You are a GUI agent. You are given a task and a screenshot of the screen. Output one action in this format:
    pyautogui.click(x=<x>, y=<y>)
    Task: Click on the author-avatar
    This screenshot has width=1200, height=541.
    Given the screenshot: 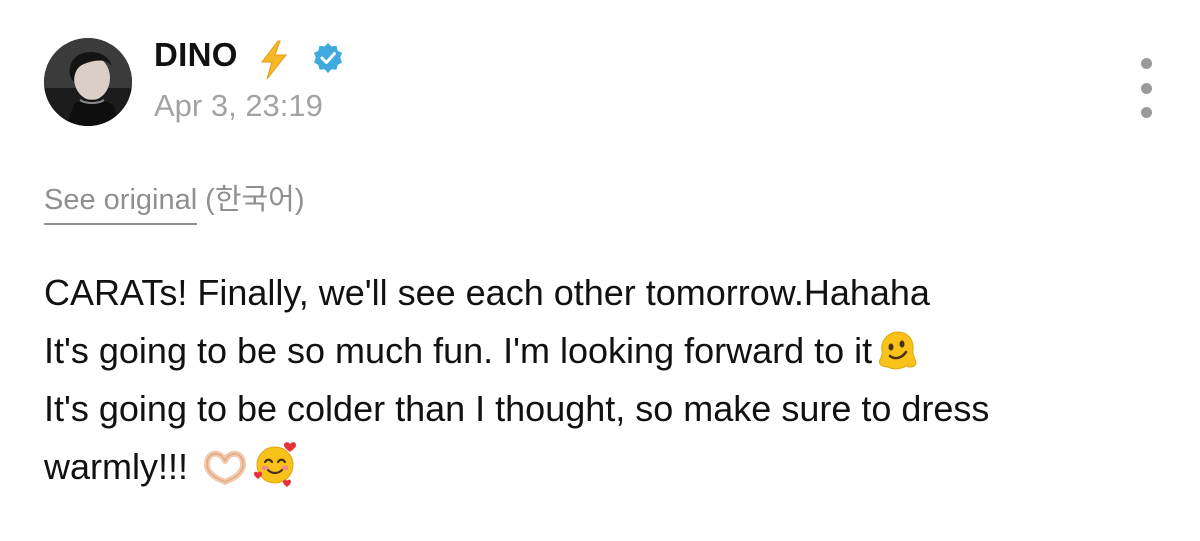 What is the action you would take?
    pyautogui.click(x=88, y=82)
    